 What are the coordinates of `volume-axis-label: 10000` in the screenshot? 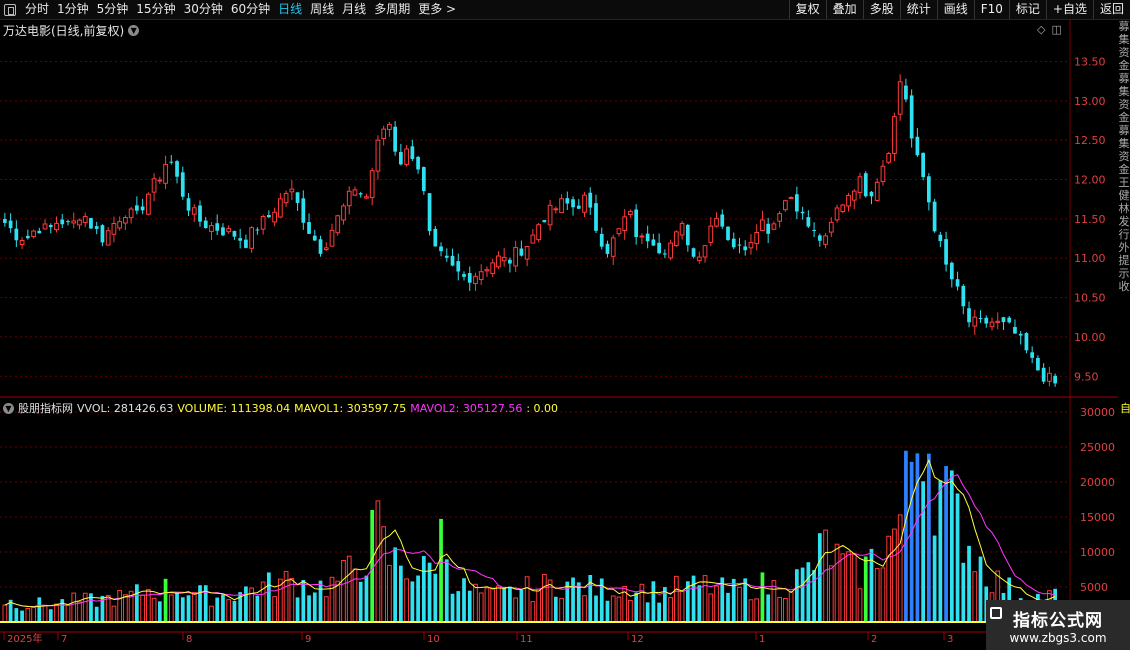 It's located at (1097, 552).